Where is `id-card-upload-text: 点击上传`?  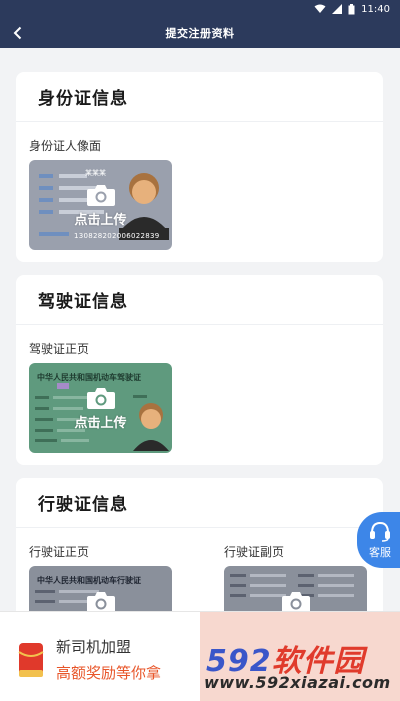 id-card-upload-text: 点击上传 is located at coordinates (100, 220).